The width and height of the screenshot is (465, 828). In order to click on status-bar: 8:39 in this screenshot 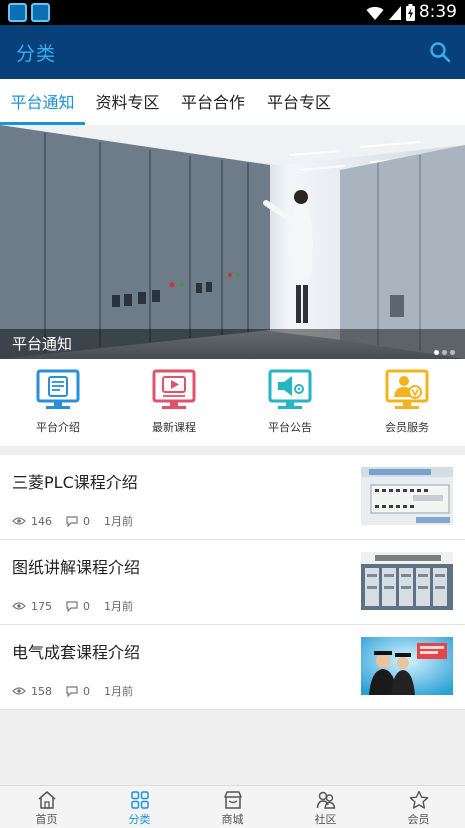, I will do `click(232, 12)`.